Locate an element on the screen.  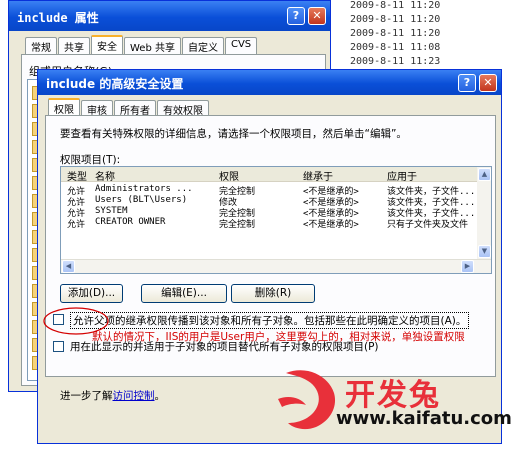
learn-more-text: 进一步了解访问控制。 is located at coordinates (112, 395).